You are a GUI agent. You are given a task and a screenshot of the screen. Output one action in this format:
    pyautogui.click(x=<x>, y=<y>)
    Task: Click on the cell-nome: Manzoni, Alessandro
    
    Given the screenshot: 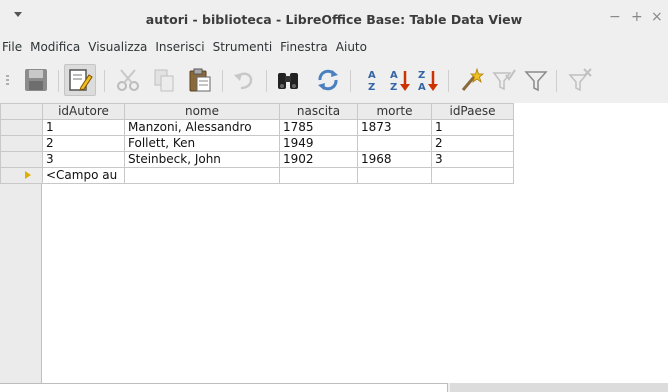 What is the action you would take?
    pyautogui.click(x=202, y=127)
    